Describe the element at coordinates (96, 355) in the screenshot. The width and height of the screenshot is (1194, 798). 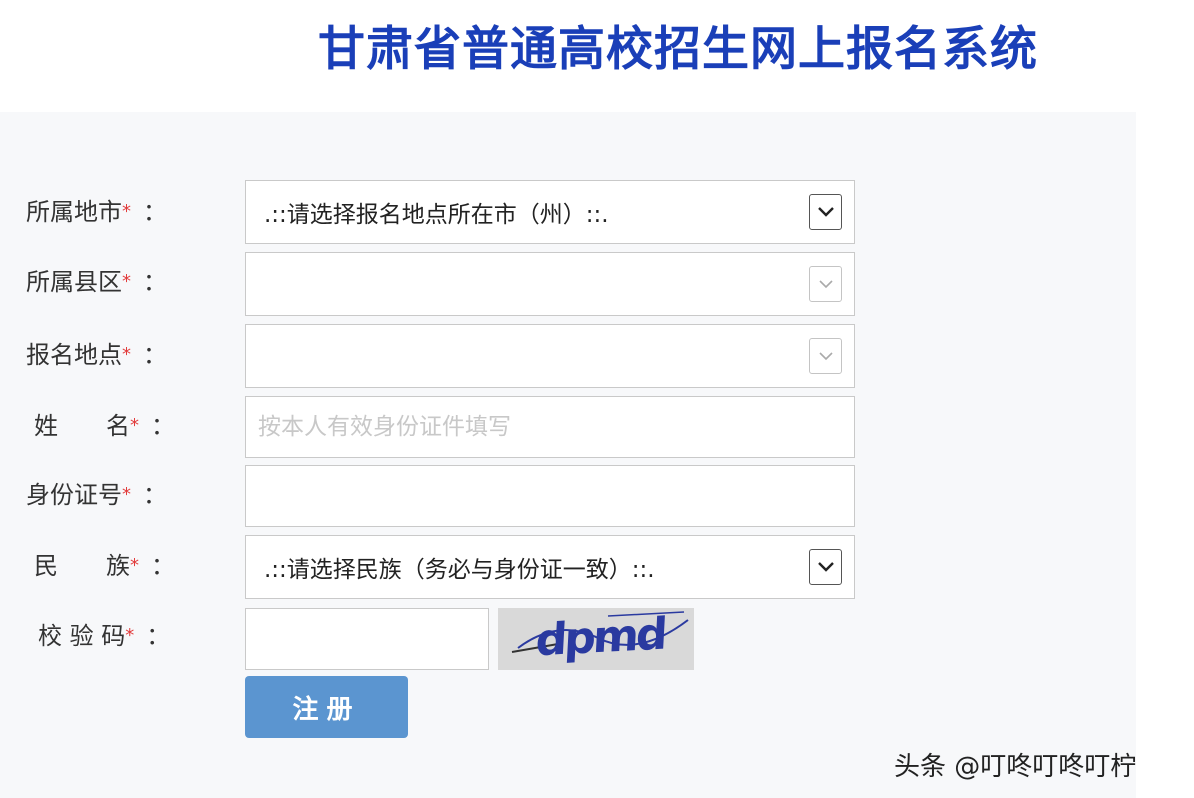
I see `location-label: 报名地点*：` at that location.